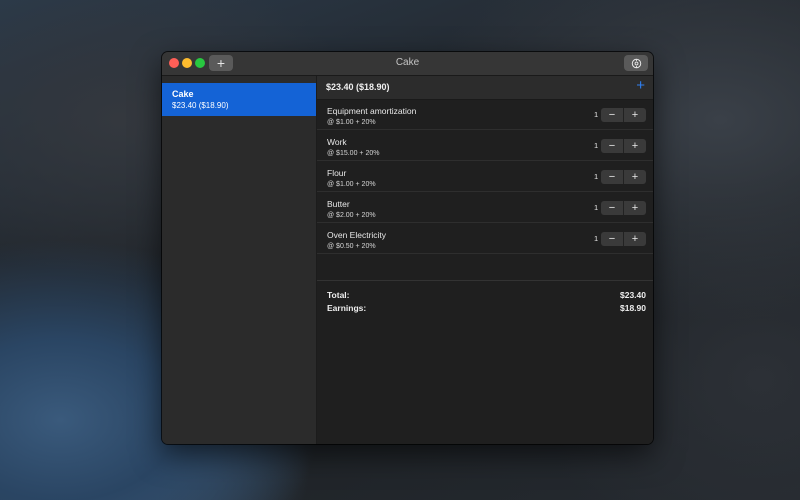 This screenshot has width=800, height=500. Describe the element at coordinates (351, 215) in the screenshot. I see `item-price: @ $2.00 + 20%` at that location.